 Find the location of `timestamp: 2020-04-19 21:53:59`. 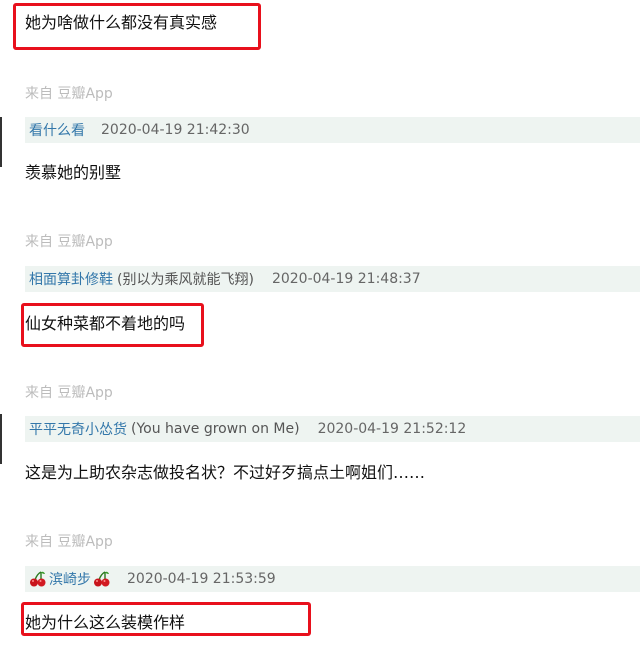

timestamp: 2020-04-19 21:53:59 is located at coordinates (201, 579).